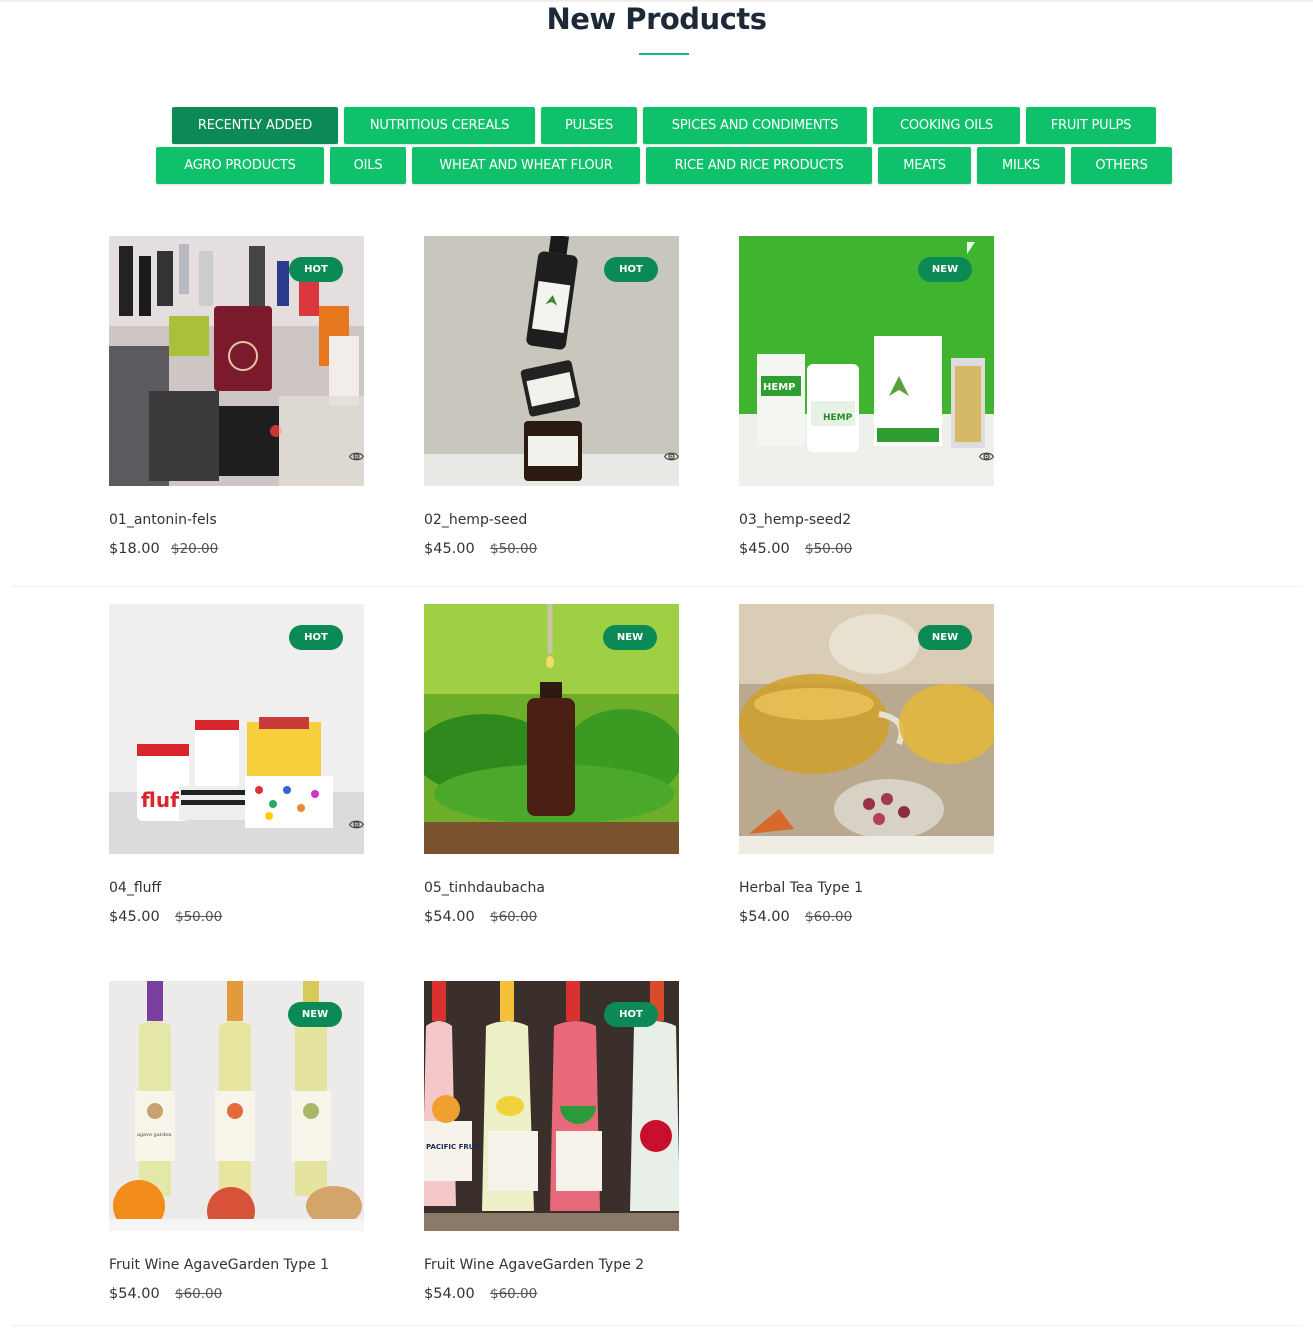 The image size is (1313, 1329). I want to click on filter-milks: MILKS, so click(1021, 165).